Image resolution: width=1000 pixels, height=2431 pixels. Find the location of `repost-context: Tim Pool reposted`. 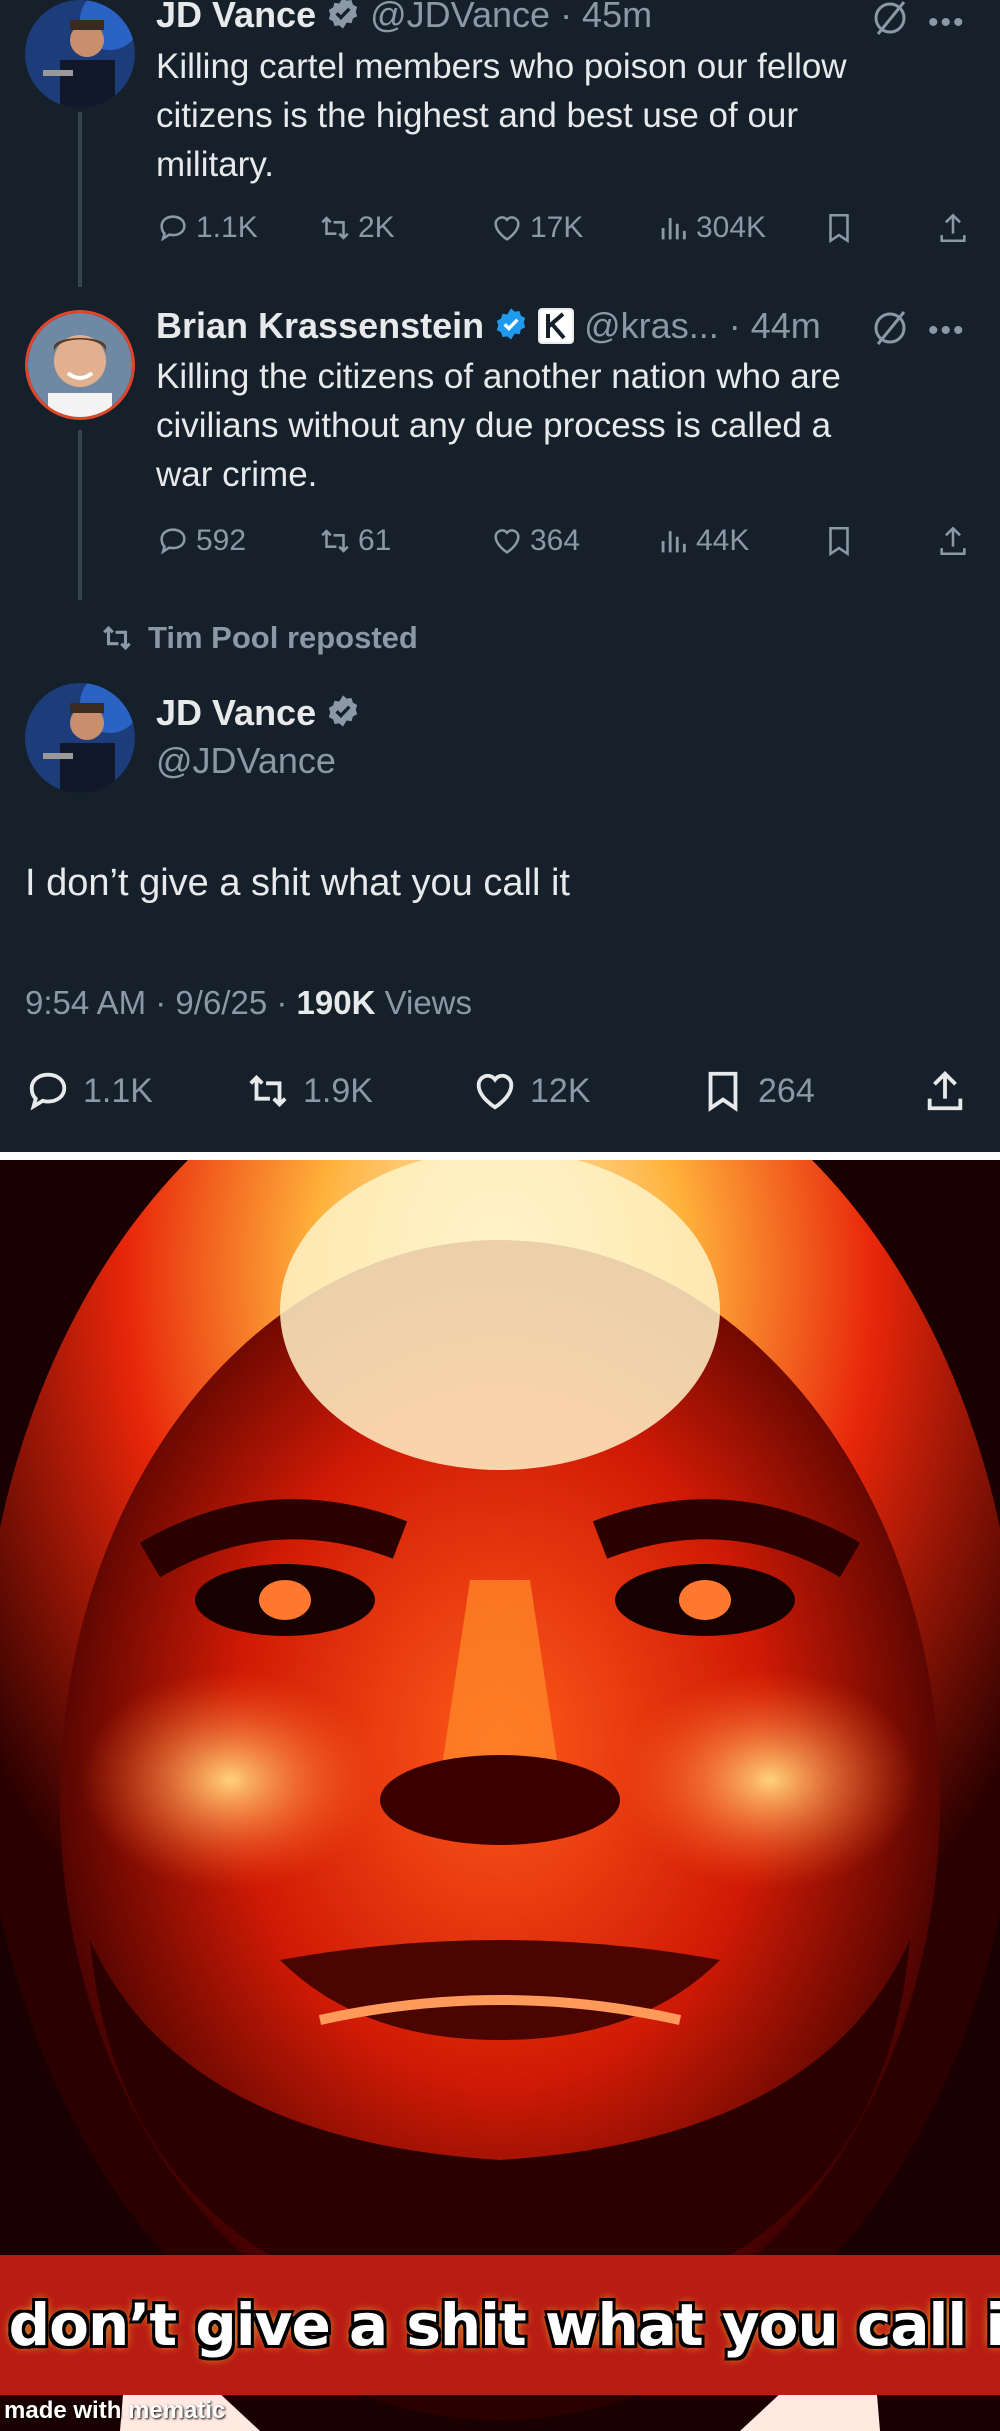

repost-context: Tim Pool reposted is located at coordinates (259, 638).